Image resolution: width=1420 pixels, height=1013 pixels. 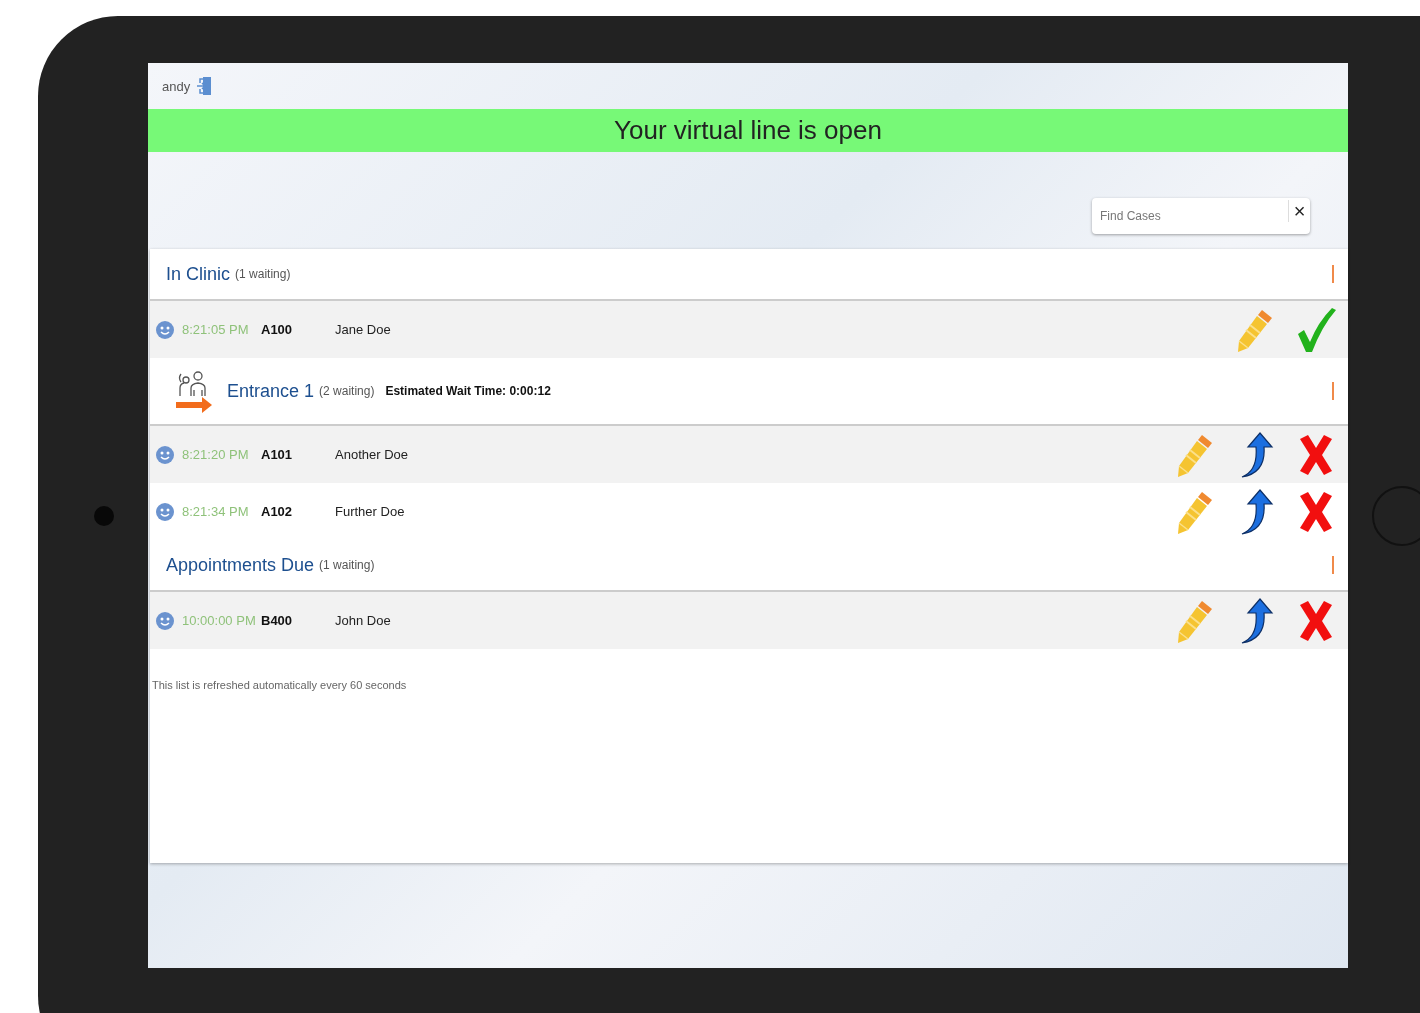 What do you see at coordinates (1316, 329) in the screenshot?
I see `checkmark-icon` at bounding box center [1316, 329].